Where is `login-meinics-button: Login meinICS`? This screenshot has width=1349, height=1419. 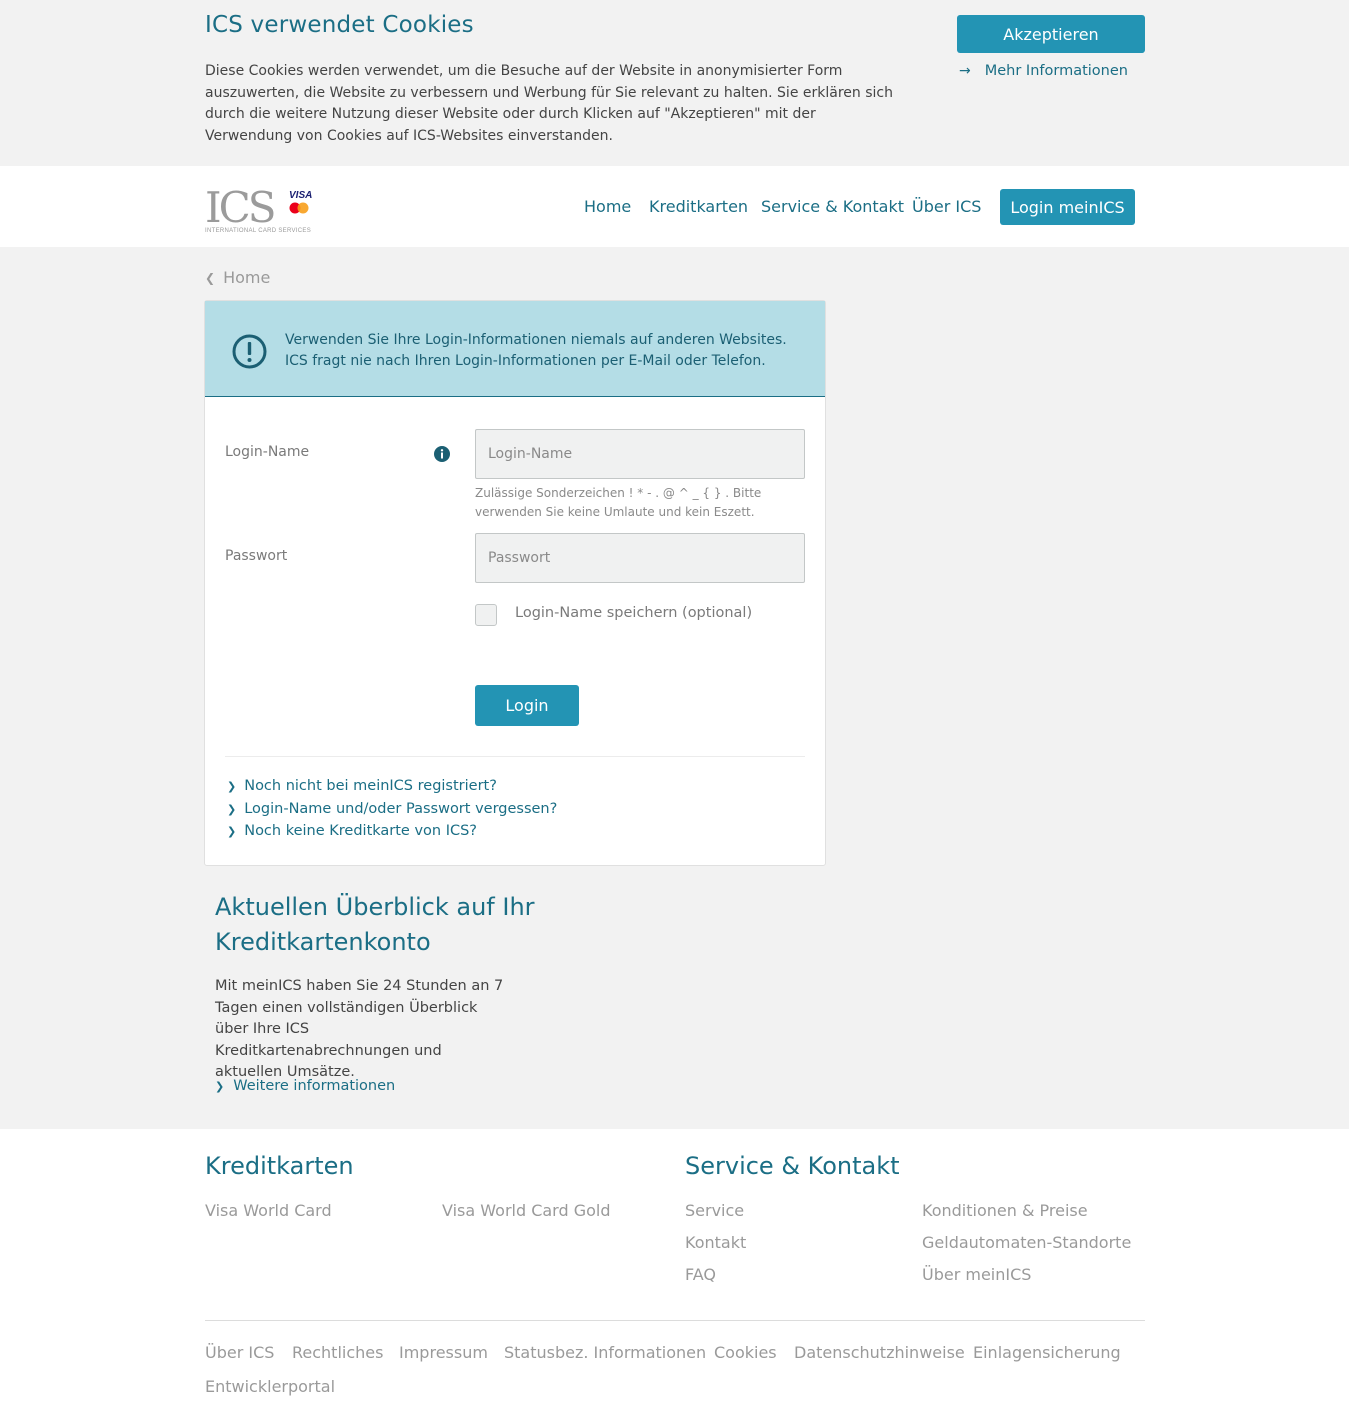 login-meinics-button: Login meinICS is located at coordinates (1067, 207).